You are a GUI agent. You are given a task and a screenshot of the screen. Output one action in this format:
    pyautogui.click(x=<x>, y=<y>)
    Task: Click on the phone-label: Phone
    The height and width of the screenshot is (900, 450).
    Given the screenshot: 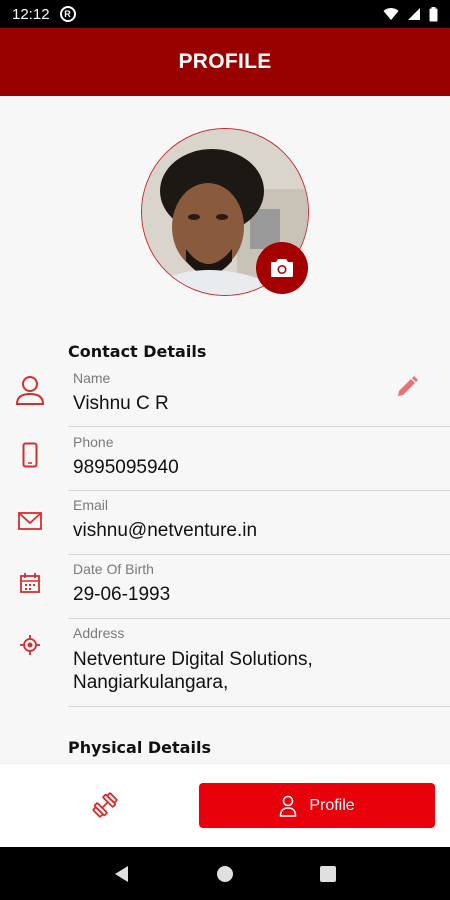 What is the action you would take?
    pyautogui.click(x=93, y=442)
    